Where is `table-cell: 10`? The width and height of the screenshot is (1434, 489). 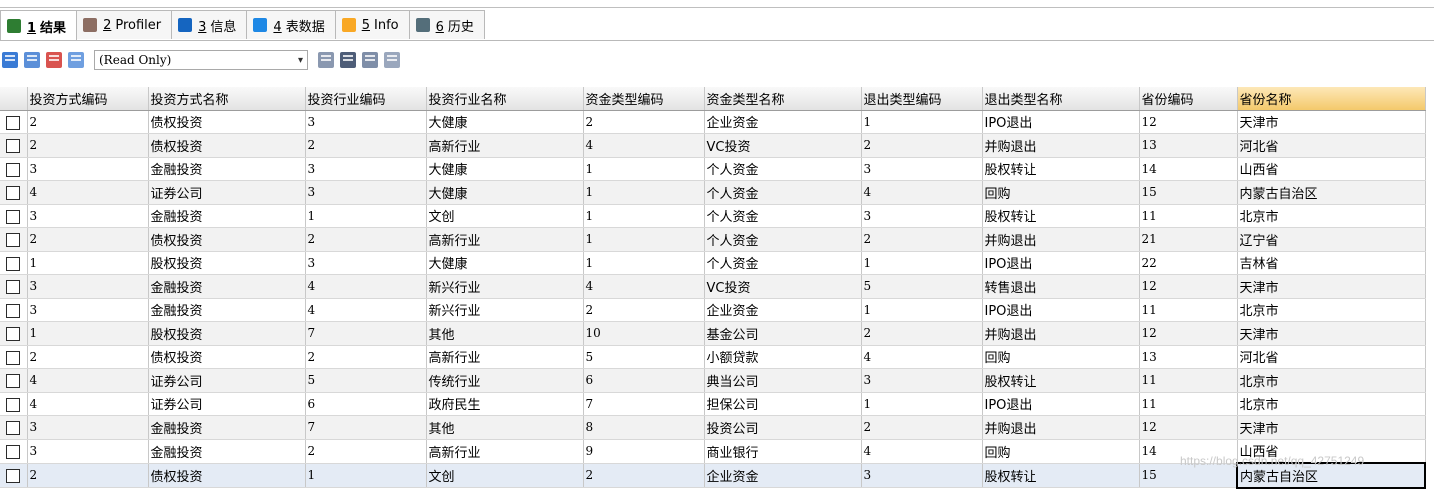 table-cell: 10 is located at coordinates (644, 333).